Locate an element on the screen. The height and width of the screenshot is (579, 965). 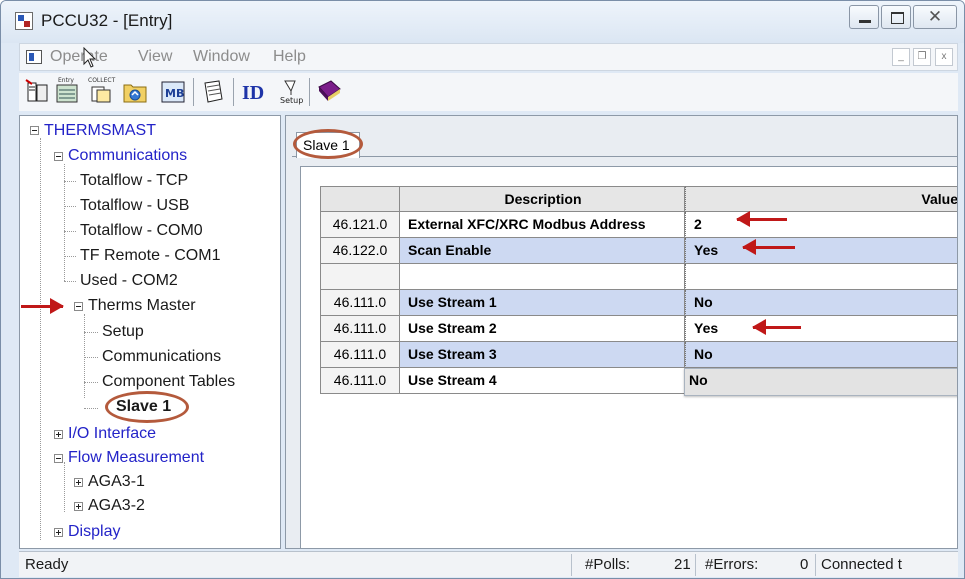
window-title: PCCU32 - [Entry] is located at coordinates (107, 20).